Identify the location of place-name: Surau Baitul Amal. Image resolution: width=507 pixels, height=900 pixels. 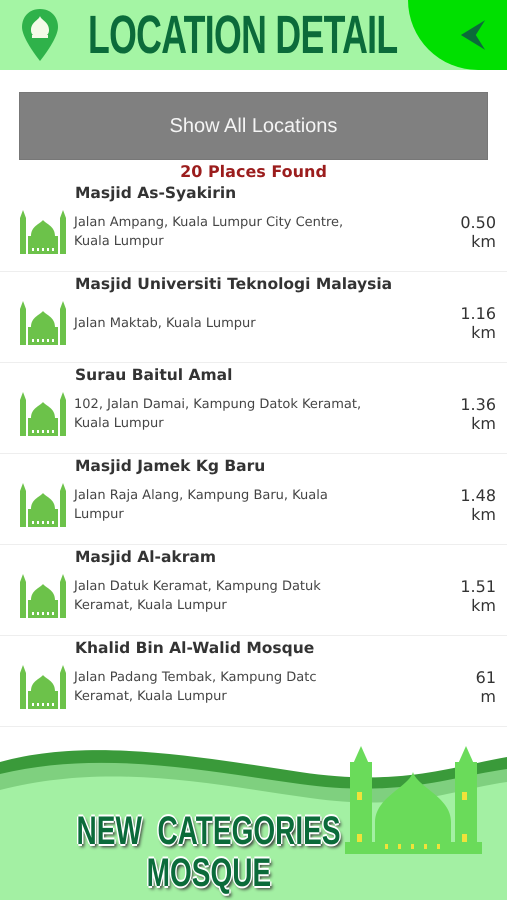
(154, 375).